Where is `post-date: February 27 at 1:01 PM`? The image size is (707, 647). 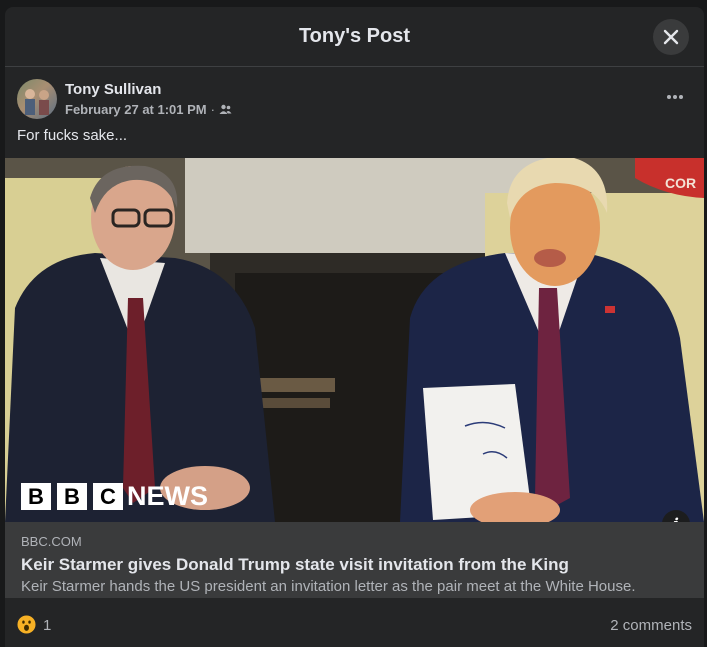
post-date: February 27 at 1:01 PM is located at coordinates (136, 109).